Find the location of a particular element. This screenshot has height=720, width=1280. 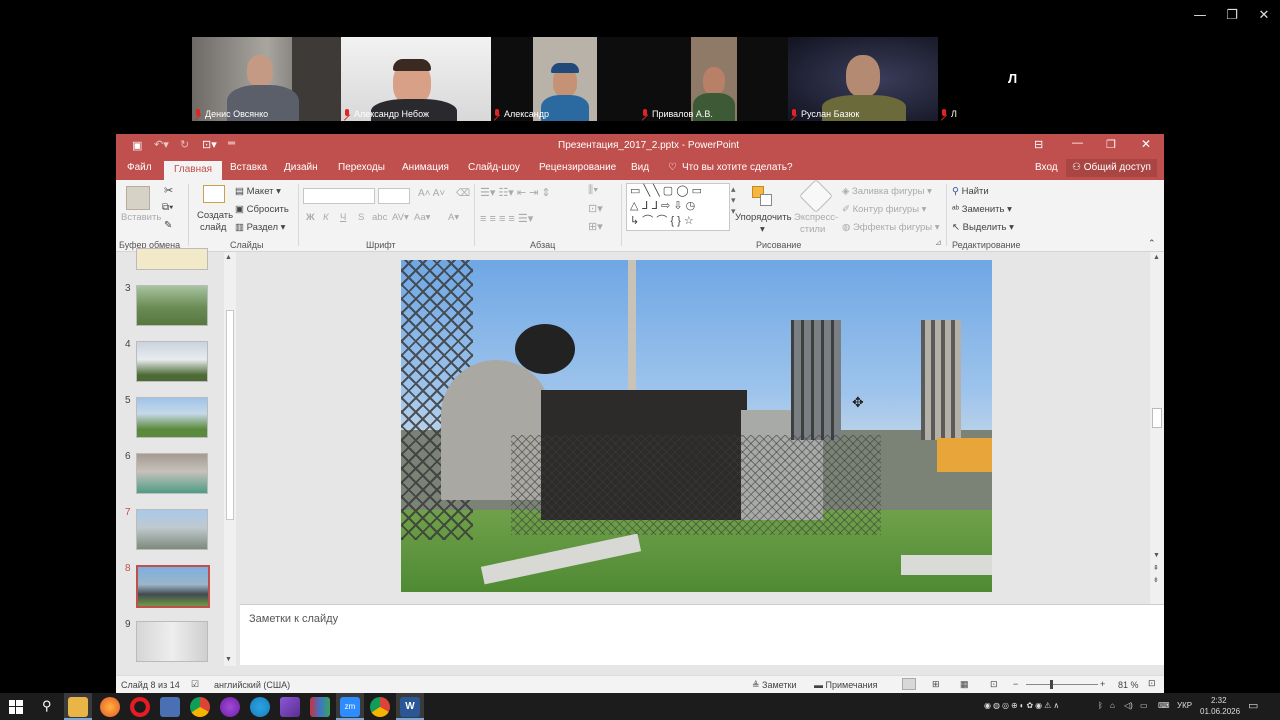

notes-pane: Заметки к слайду is located at coordinates (702, 634).